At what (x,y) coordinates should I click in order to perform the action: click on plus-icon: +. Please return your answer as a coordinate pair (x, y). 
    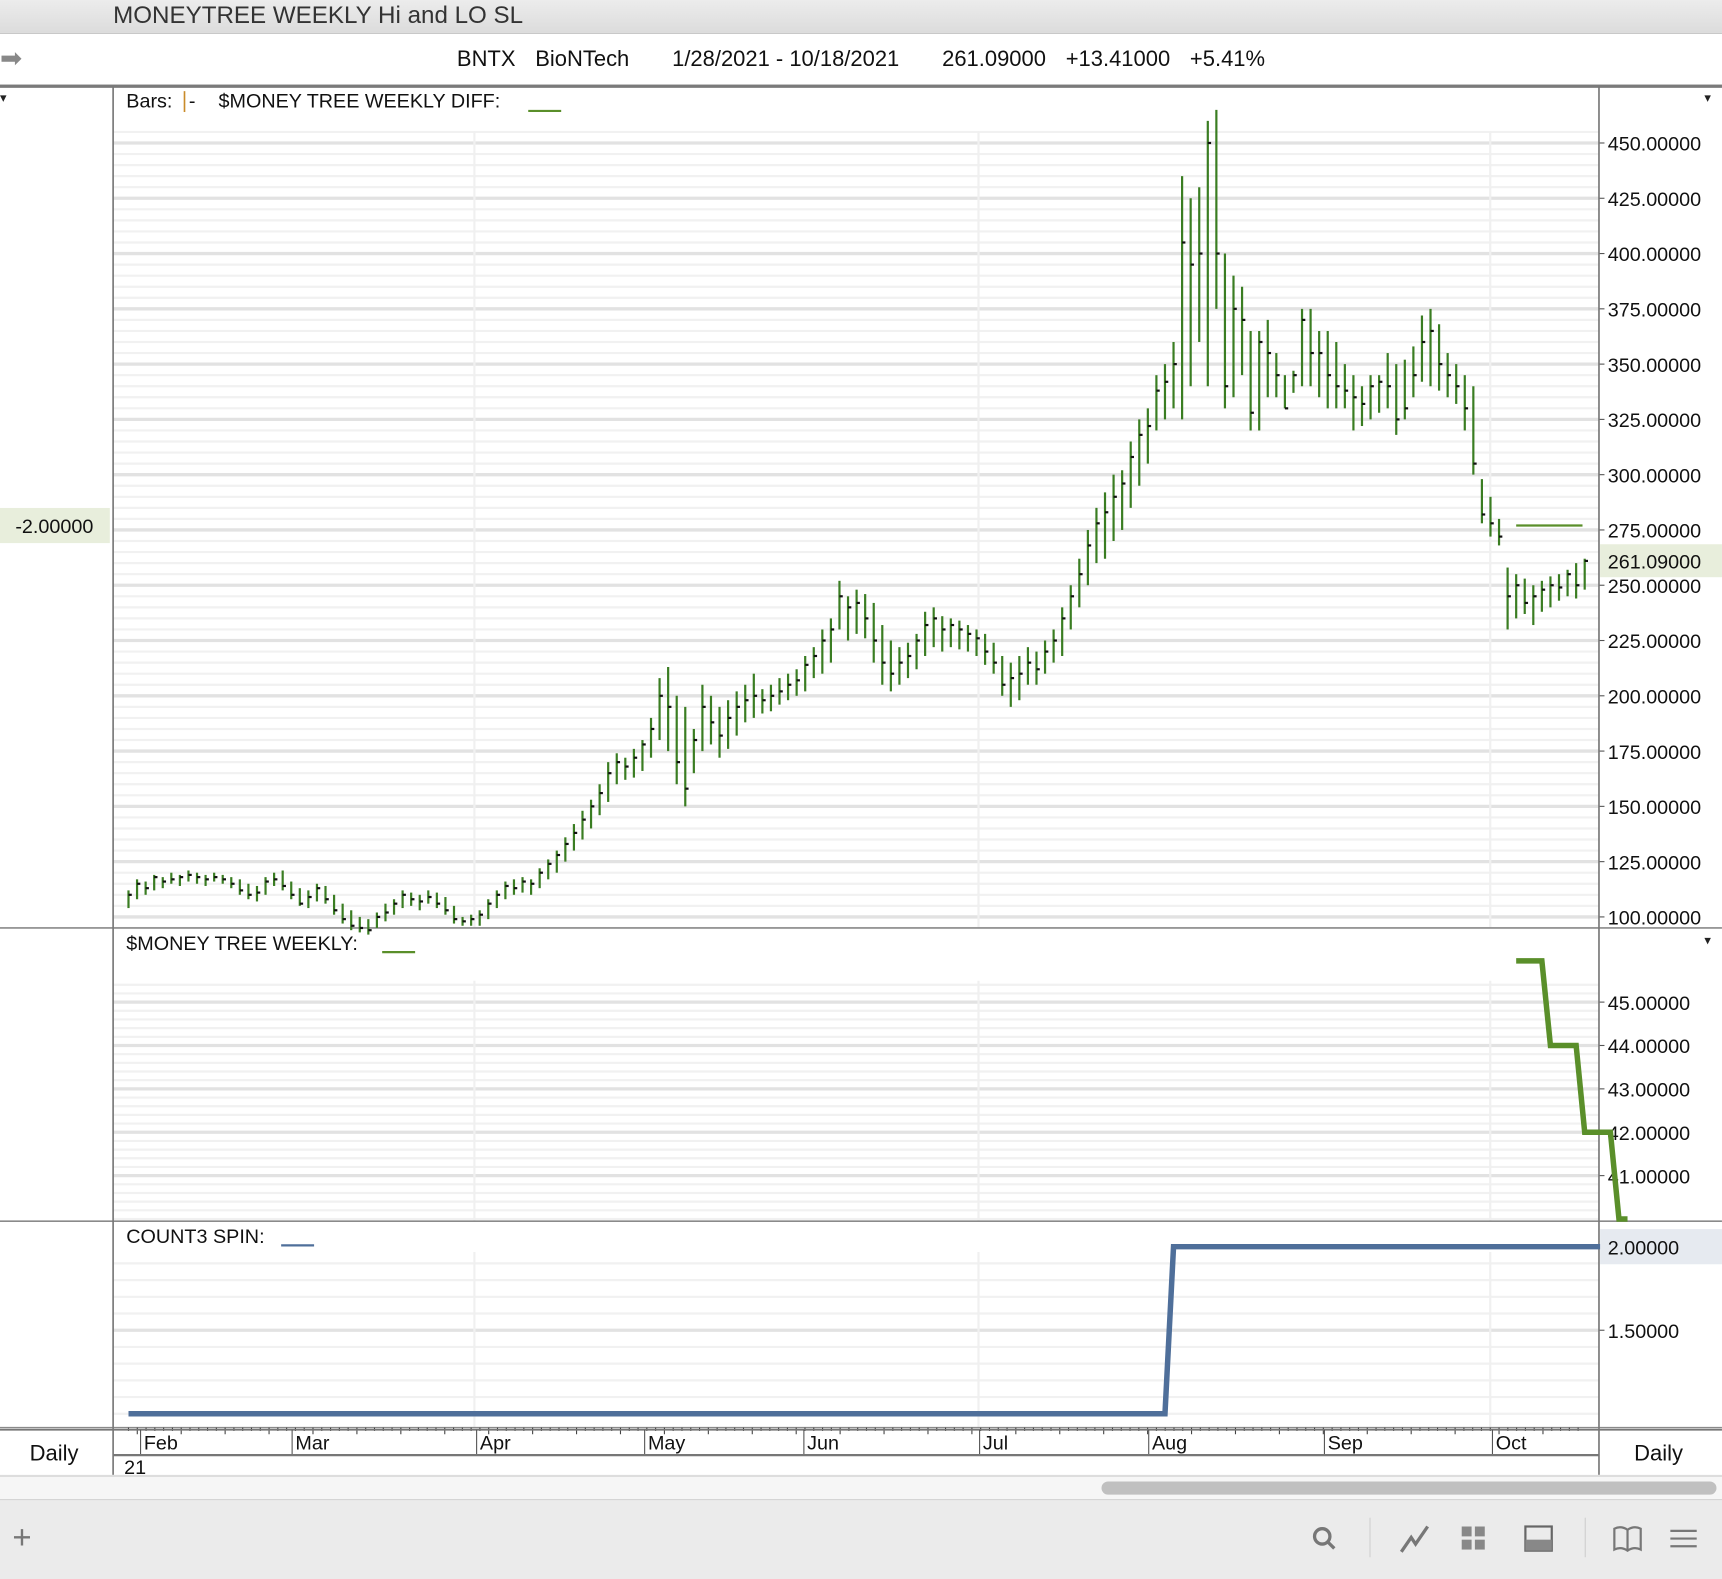
    Looking at the image, I should click on (21, 1538).